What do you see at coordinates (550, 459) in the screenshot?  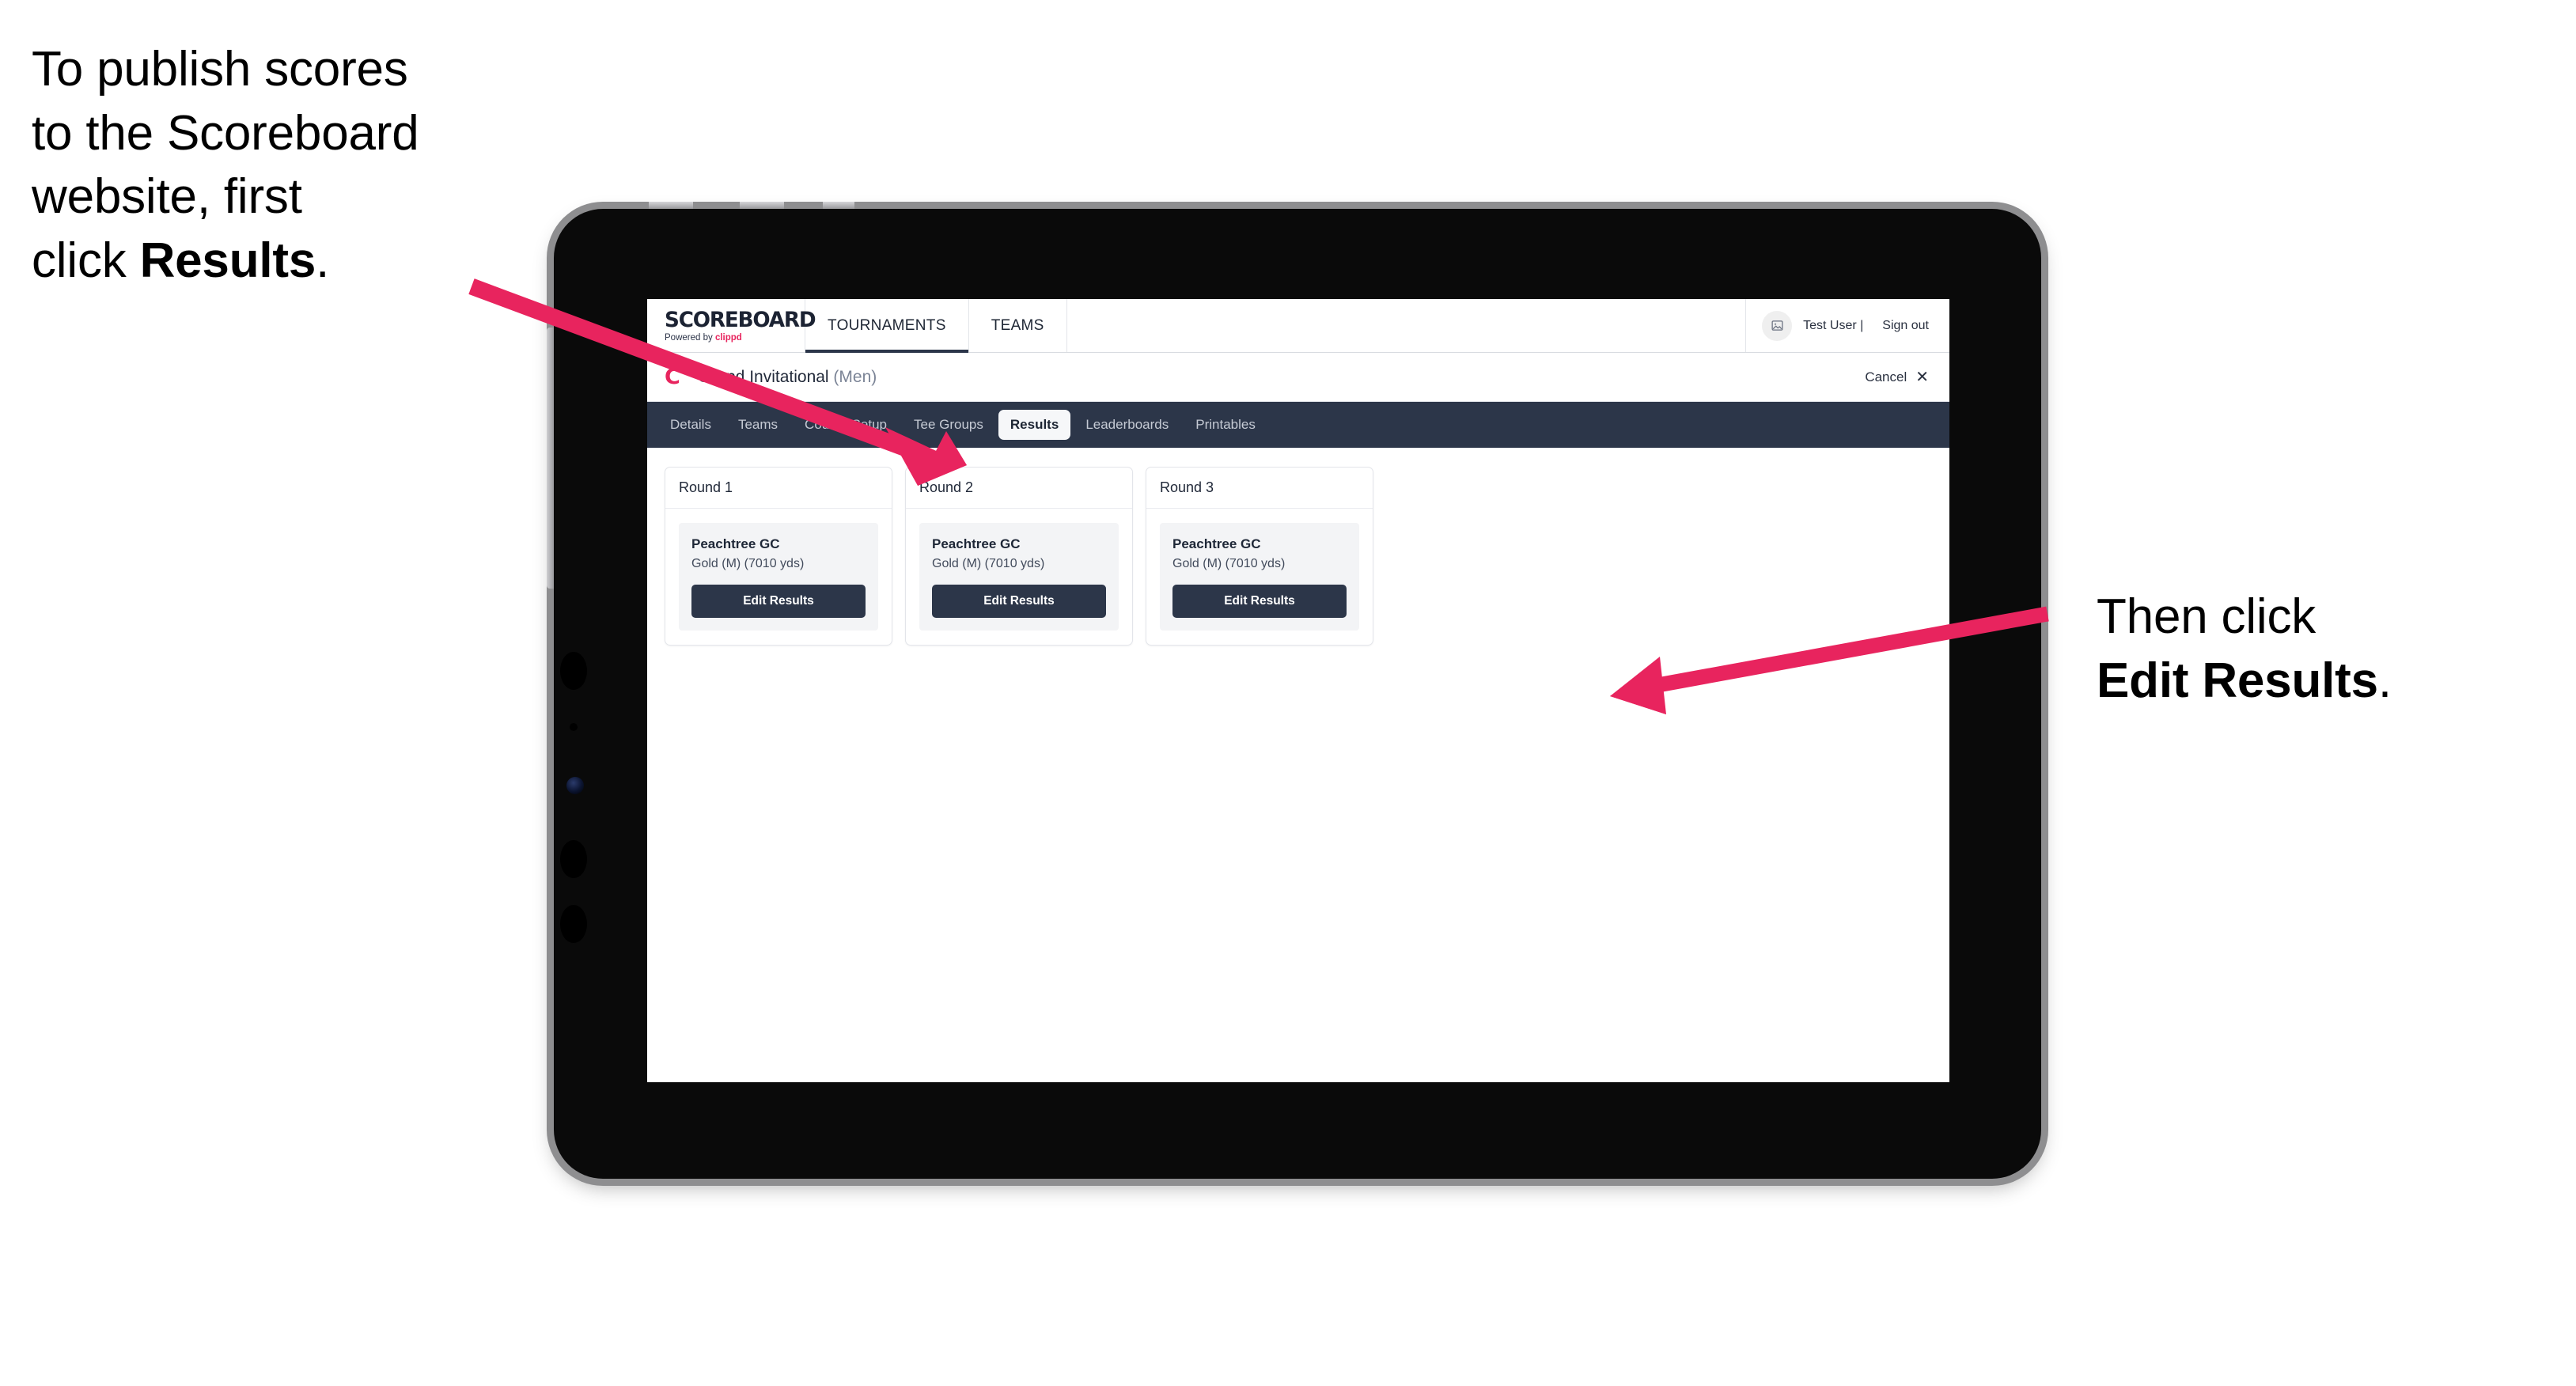 I see `device-side-rail-left` at bounding box center [550, 459].